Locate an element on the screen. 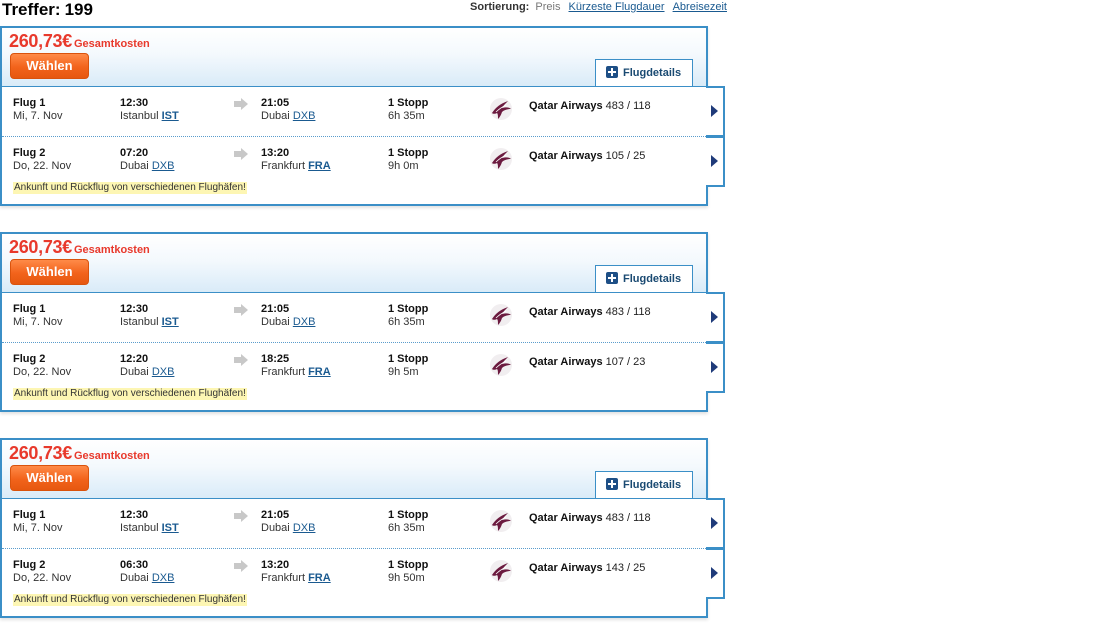 The width and height of the screenshot is (1095, 635). airline-info: Qatar Airways 483 / 118 is located at coordinates (590, 518).